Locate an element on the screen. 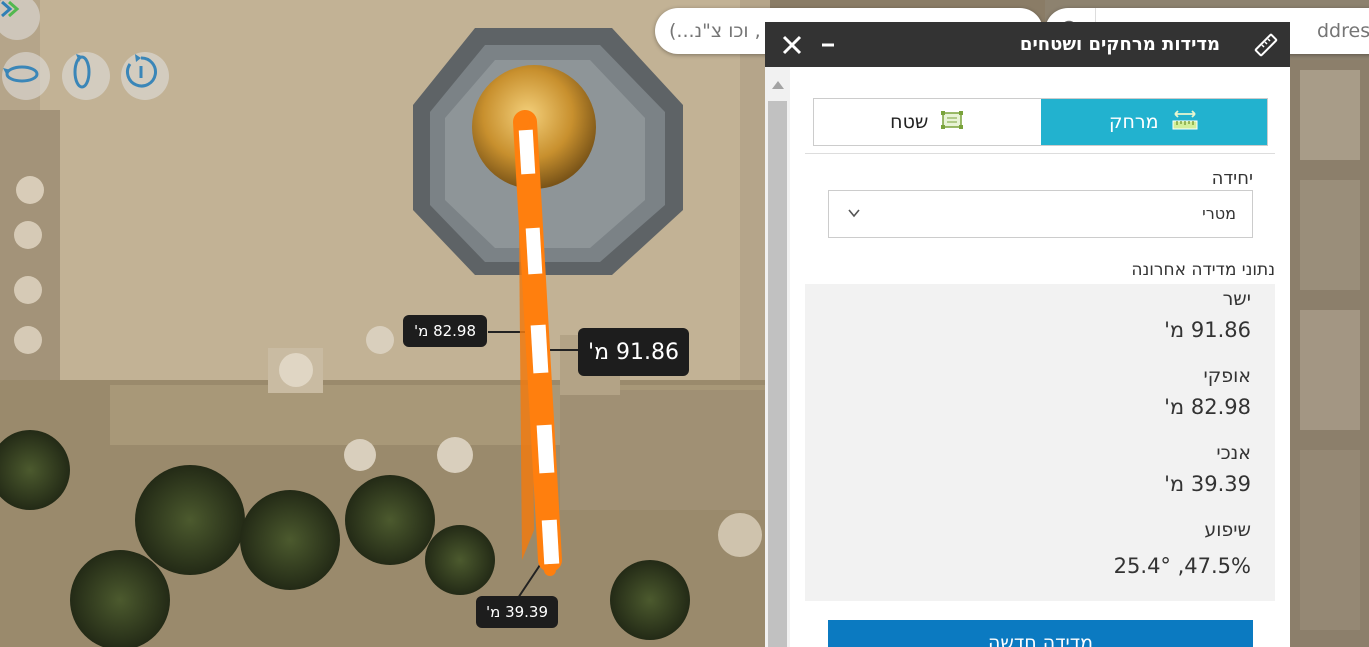 The width and height of the screenshot is (1369, 647). tab-distance: מרחק is located at coordinates (1153, 122).